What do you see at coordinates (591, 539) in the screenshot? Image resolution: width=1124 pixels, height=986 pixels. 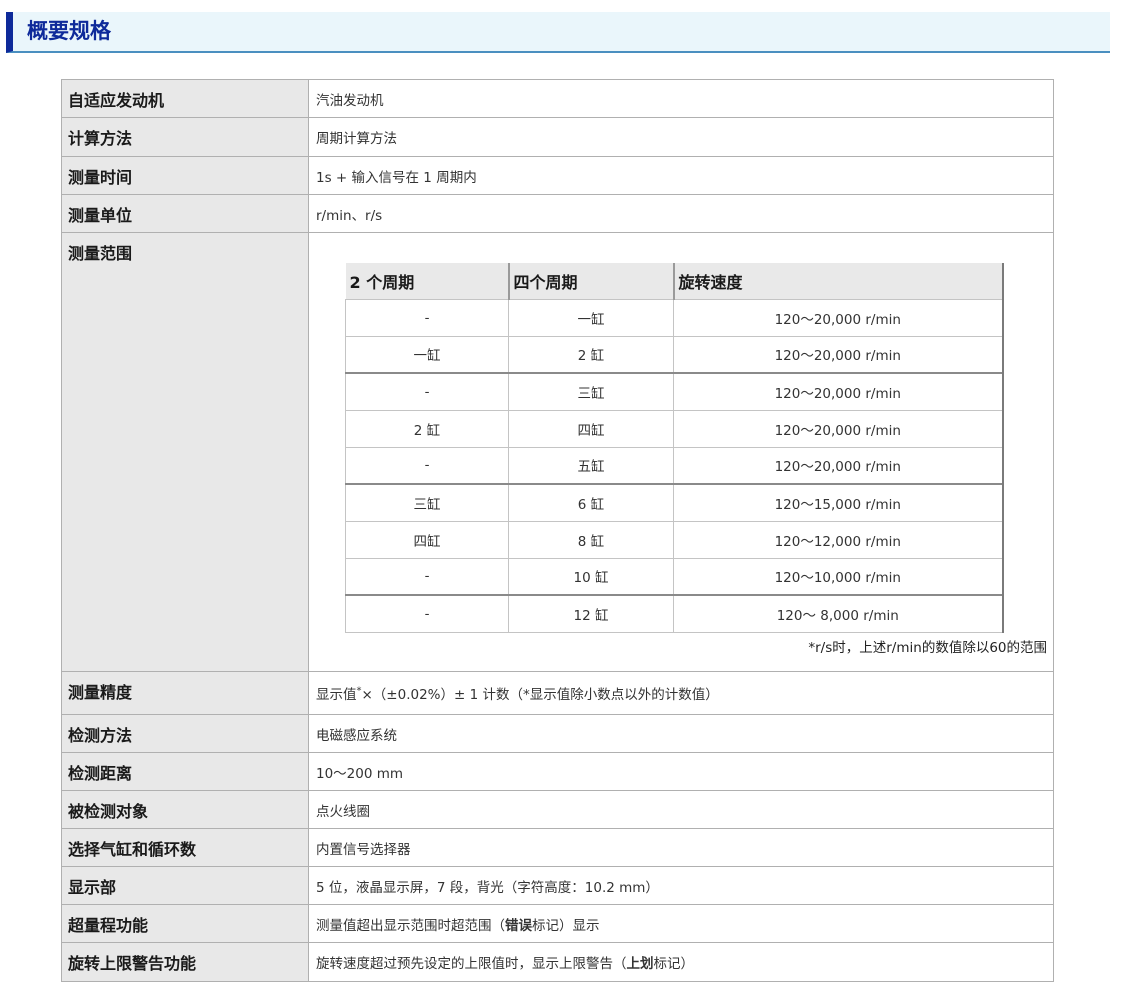 I see `range-cell: 8 缸` at bounding box center [591, 539].